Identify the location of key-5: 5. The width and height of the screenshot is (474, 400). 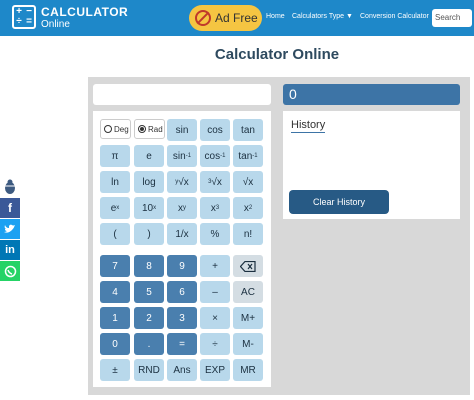
(149, 292).